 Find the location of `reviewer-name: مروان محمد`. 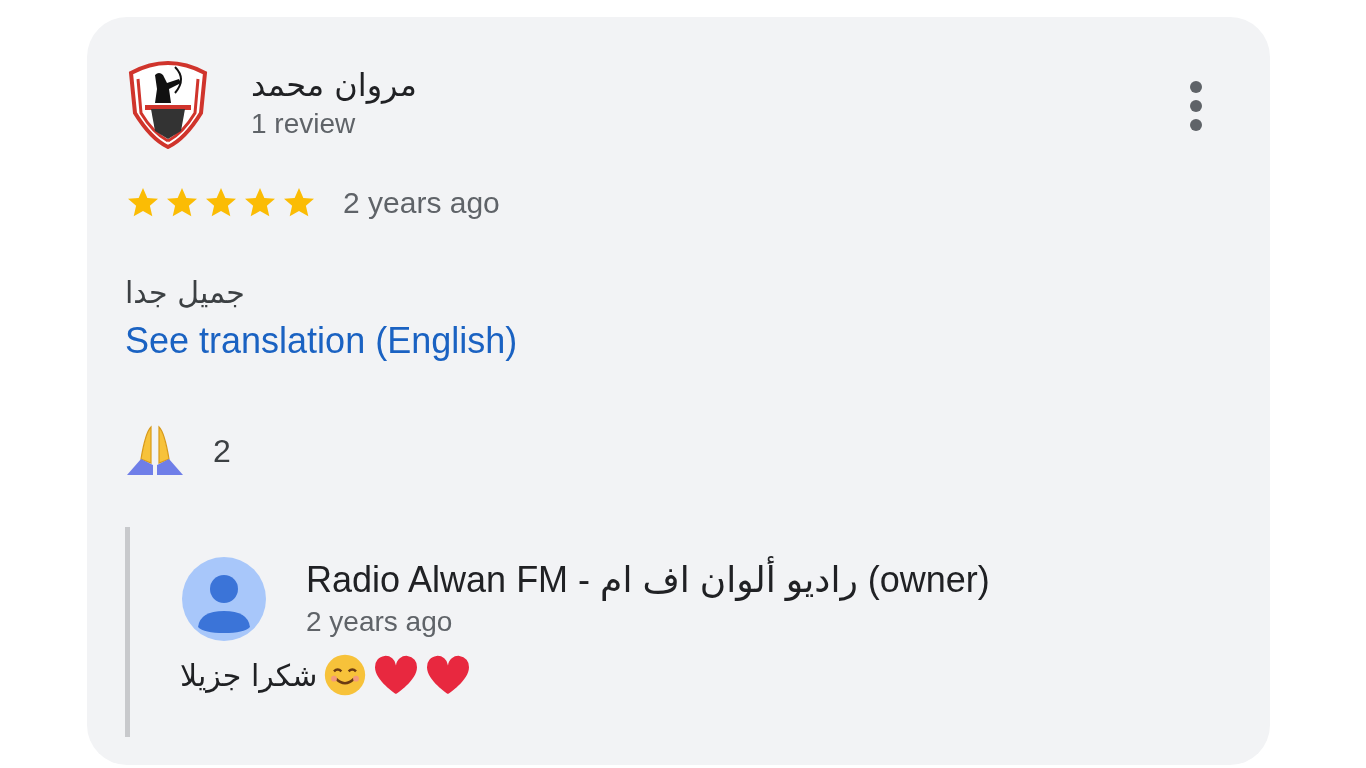

reviewer-name: مروان محمد is located at coordinates (334, 85).